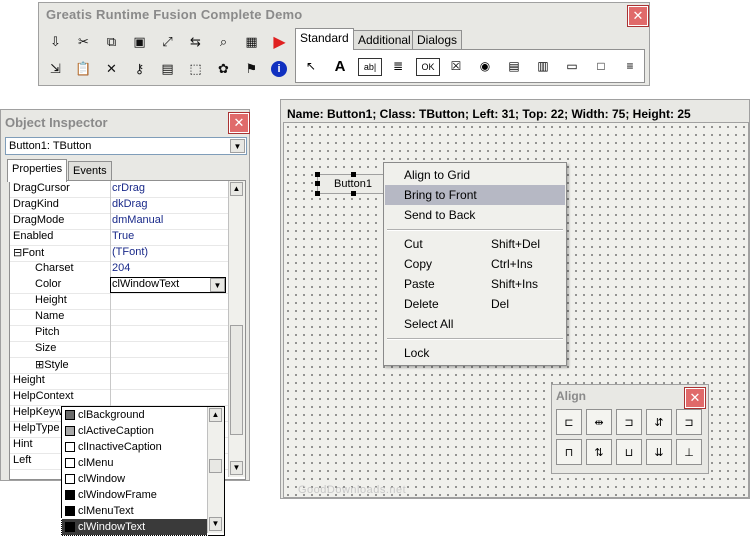 This screenshot has width=752, height=536. What do you see at coordinates (398, 66) in the screenshot?
I see `memo-component-icon: ≣` at bounding box center [398, 66].